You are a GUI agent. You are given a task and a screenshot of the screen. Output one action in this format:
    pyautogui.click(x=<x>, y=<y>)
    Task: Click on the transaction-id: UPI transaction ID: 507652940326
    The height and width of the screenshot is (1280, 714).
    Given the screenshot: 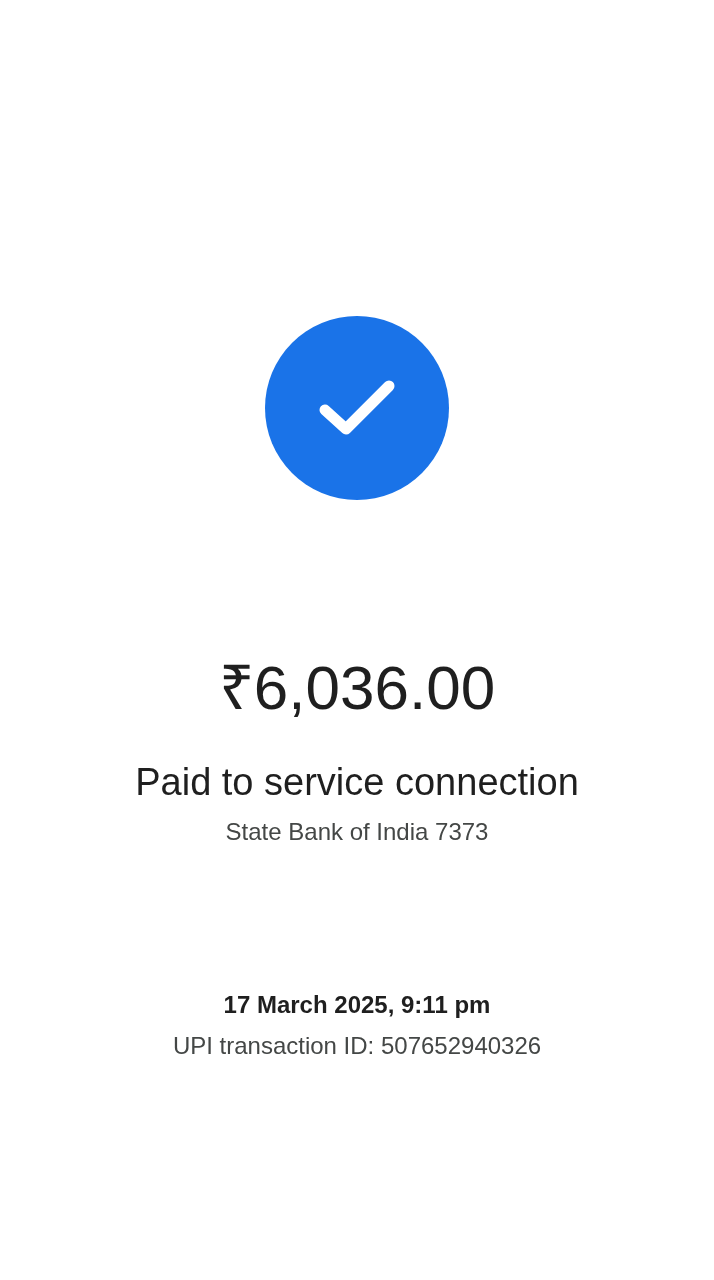 What is the action you would take?
    pyautogui.click(x=357, y=1046)
    